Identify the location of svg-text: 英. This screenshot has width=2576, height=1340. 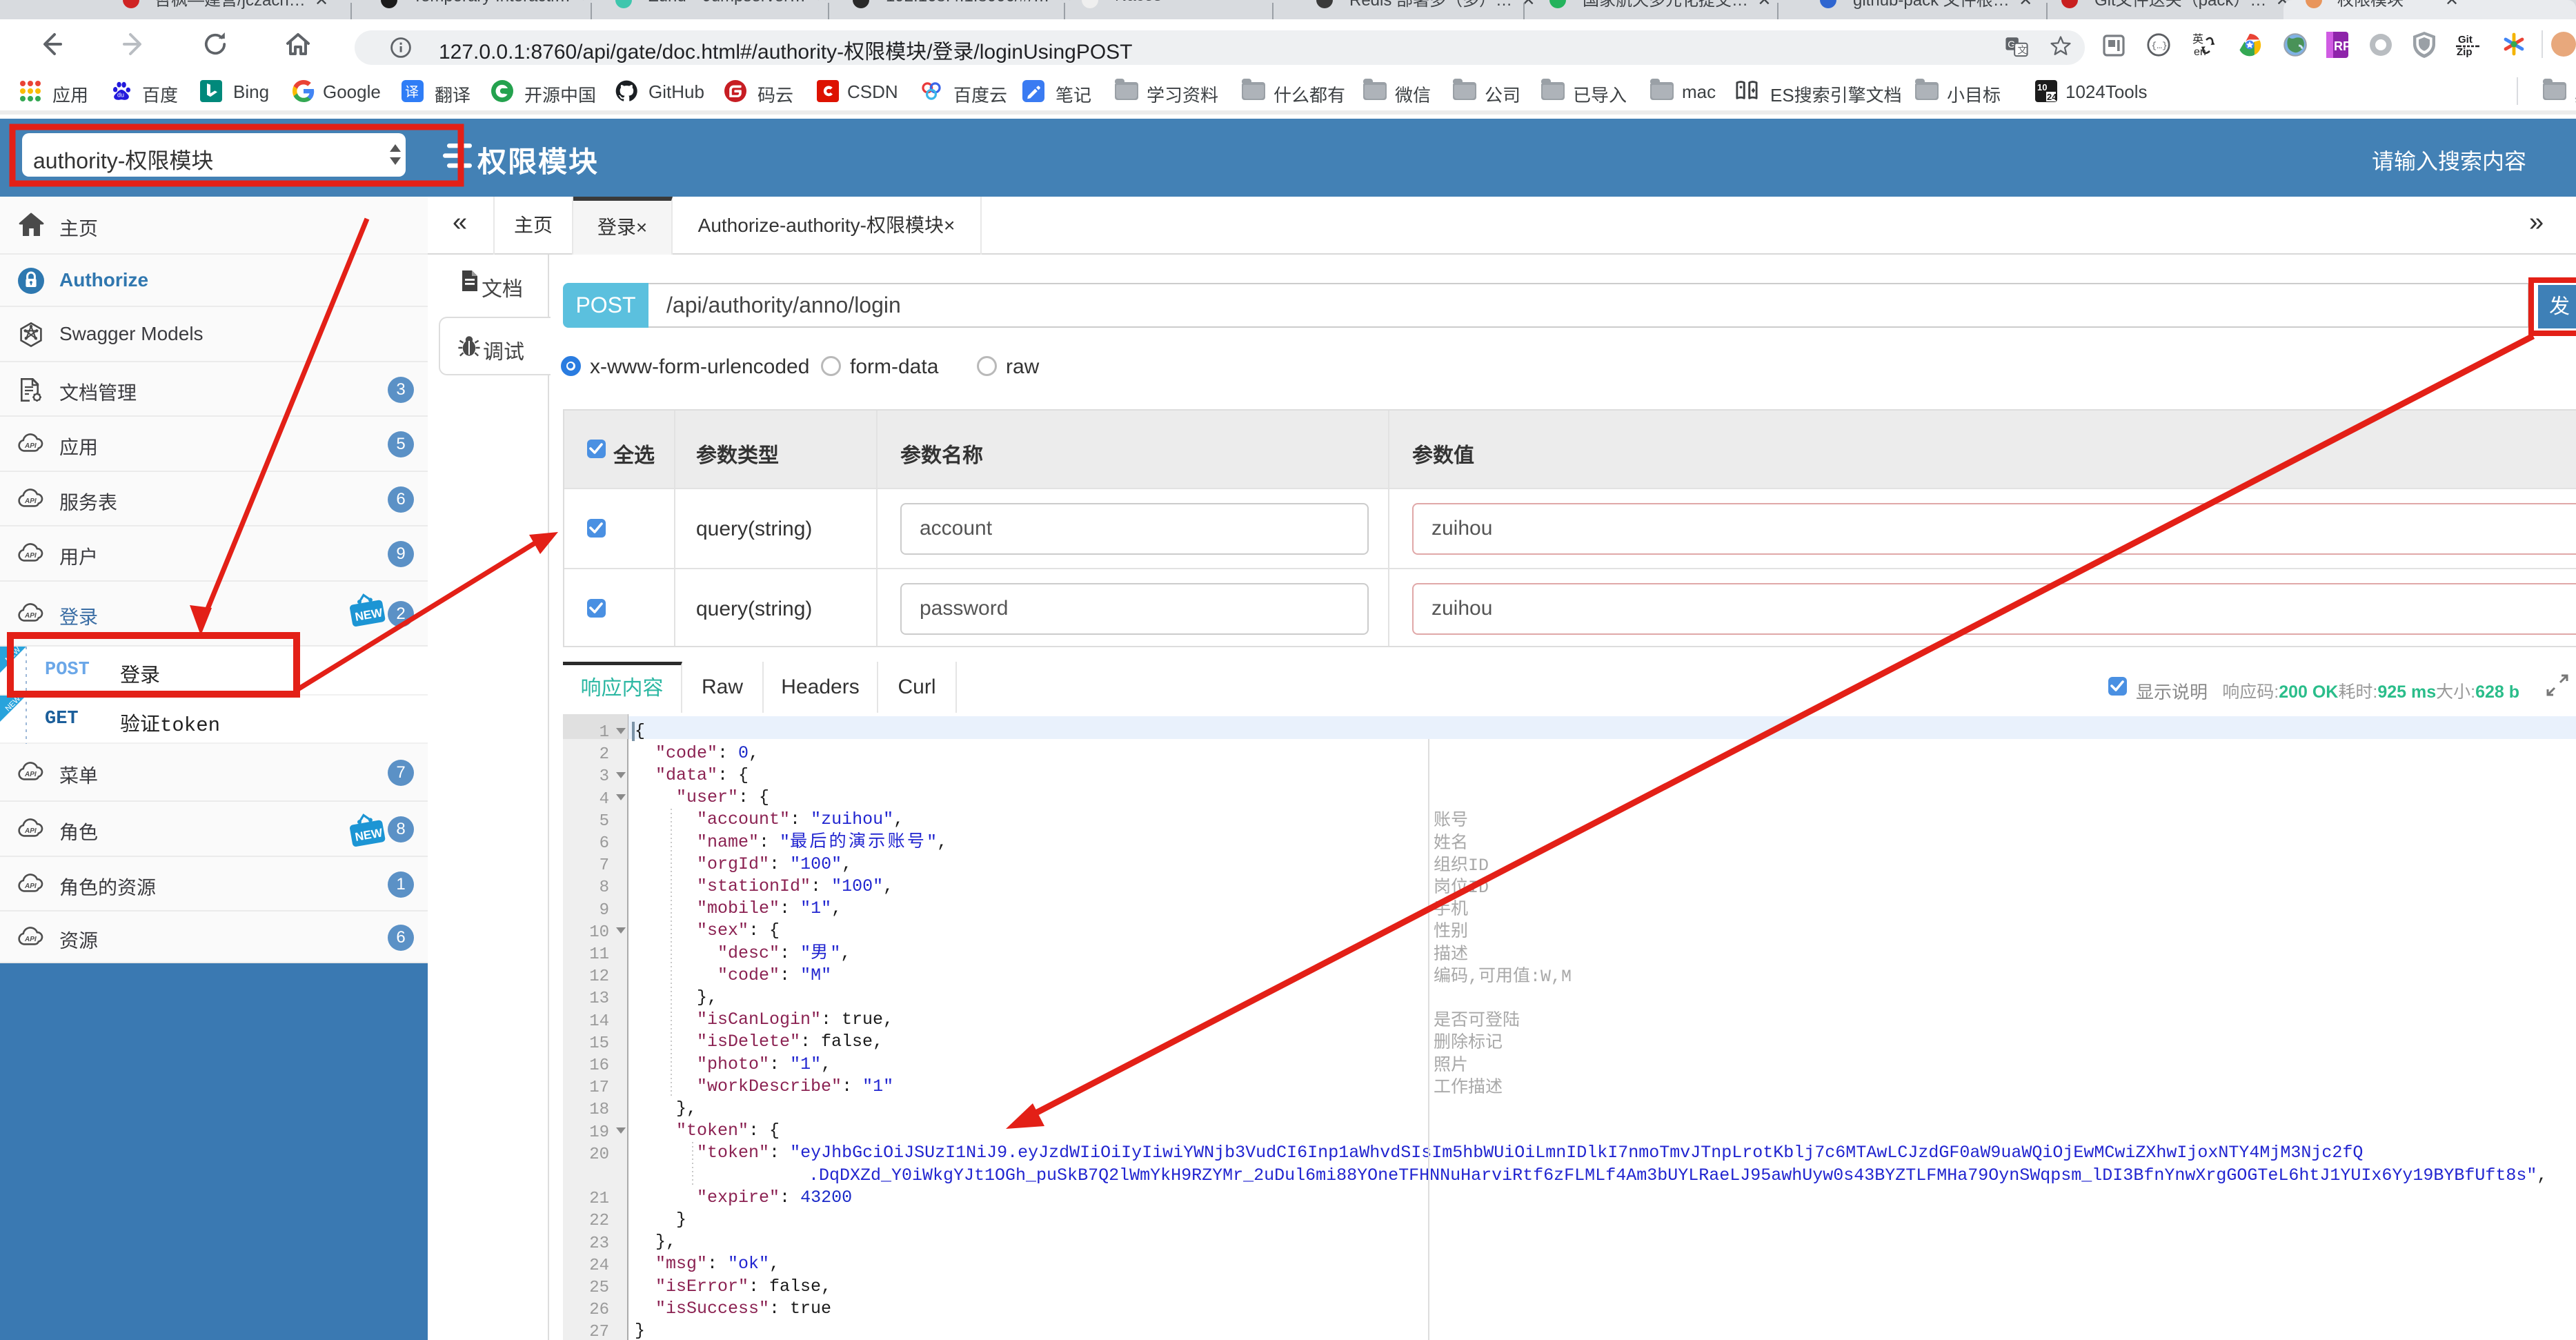
(2197, 39).